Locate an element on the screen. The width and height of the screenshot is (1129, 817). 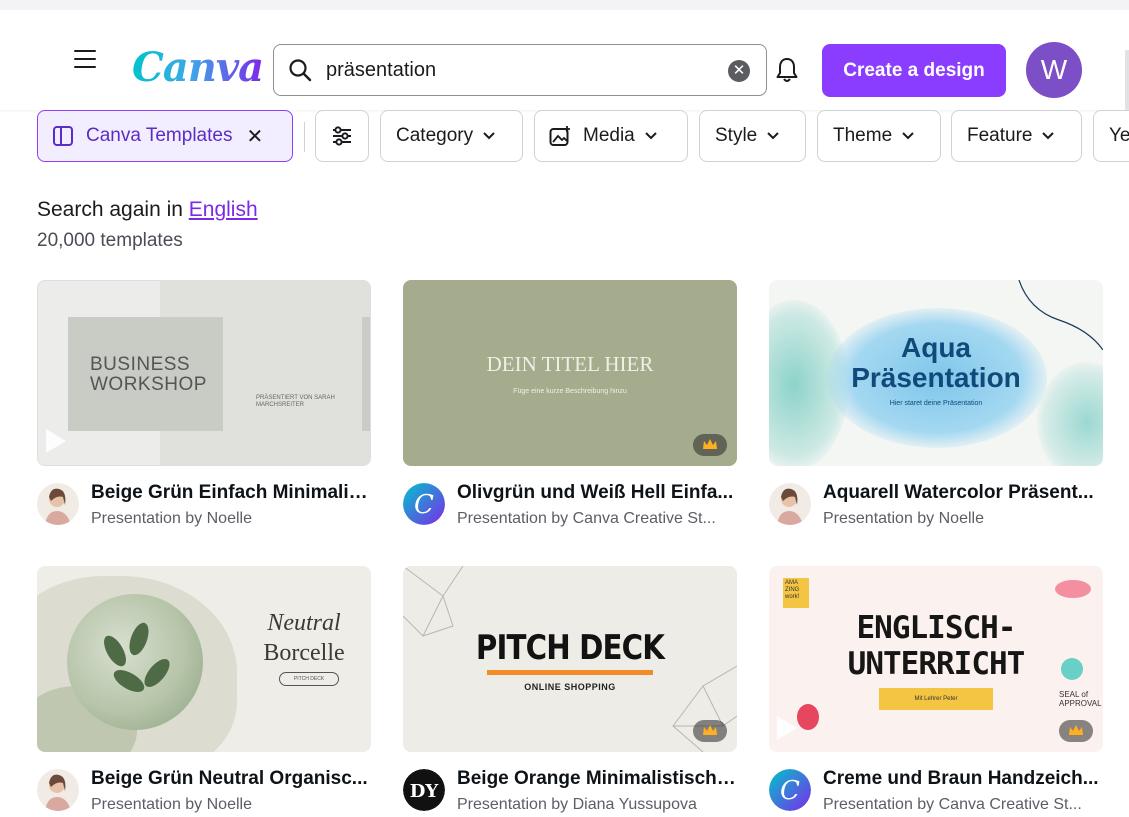
chip-style: Style is located at coordinates (752, 136).